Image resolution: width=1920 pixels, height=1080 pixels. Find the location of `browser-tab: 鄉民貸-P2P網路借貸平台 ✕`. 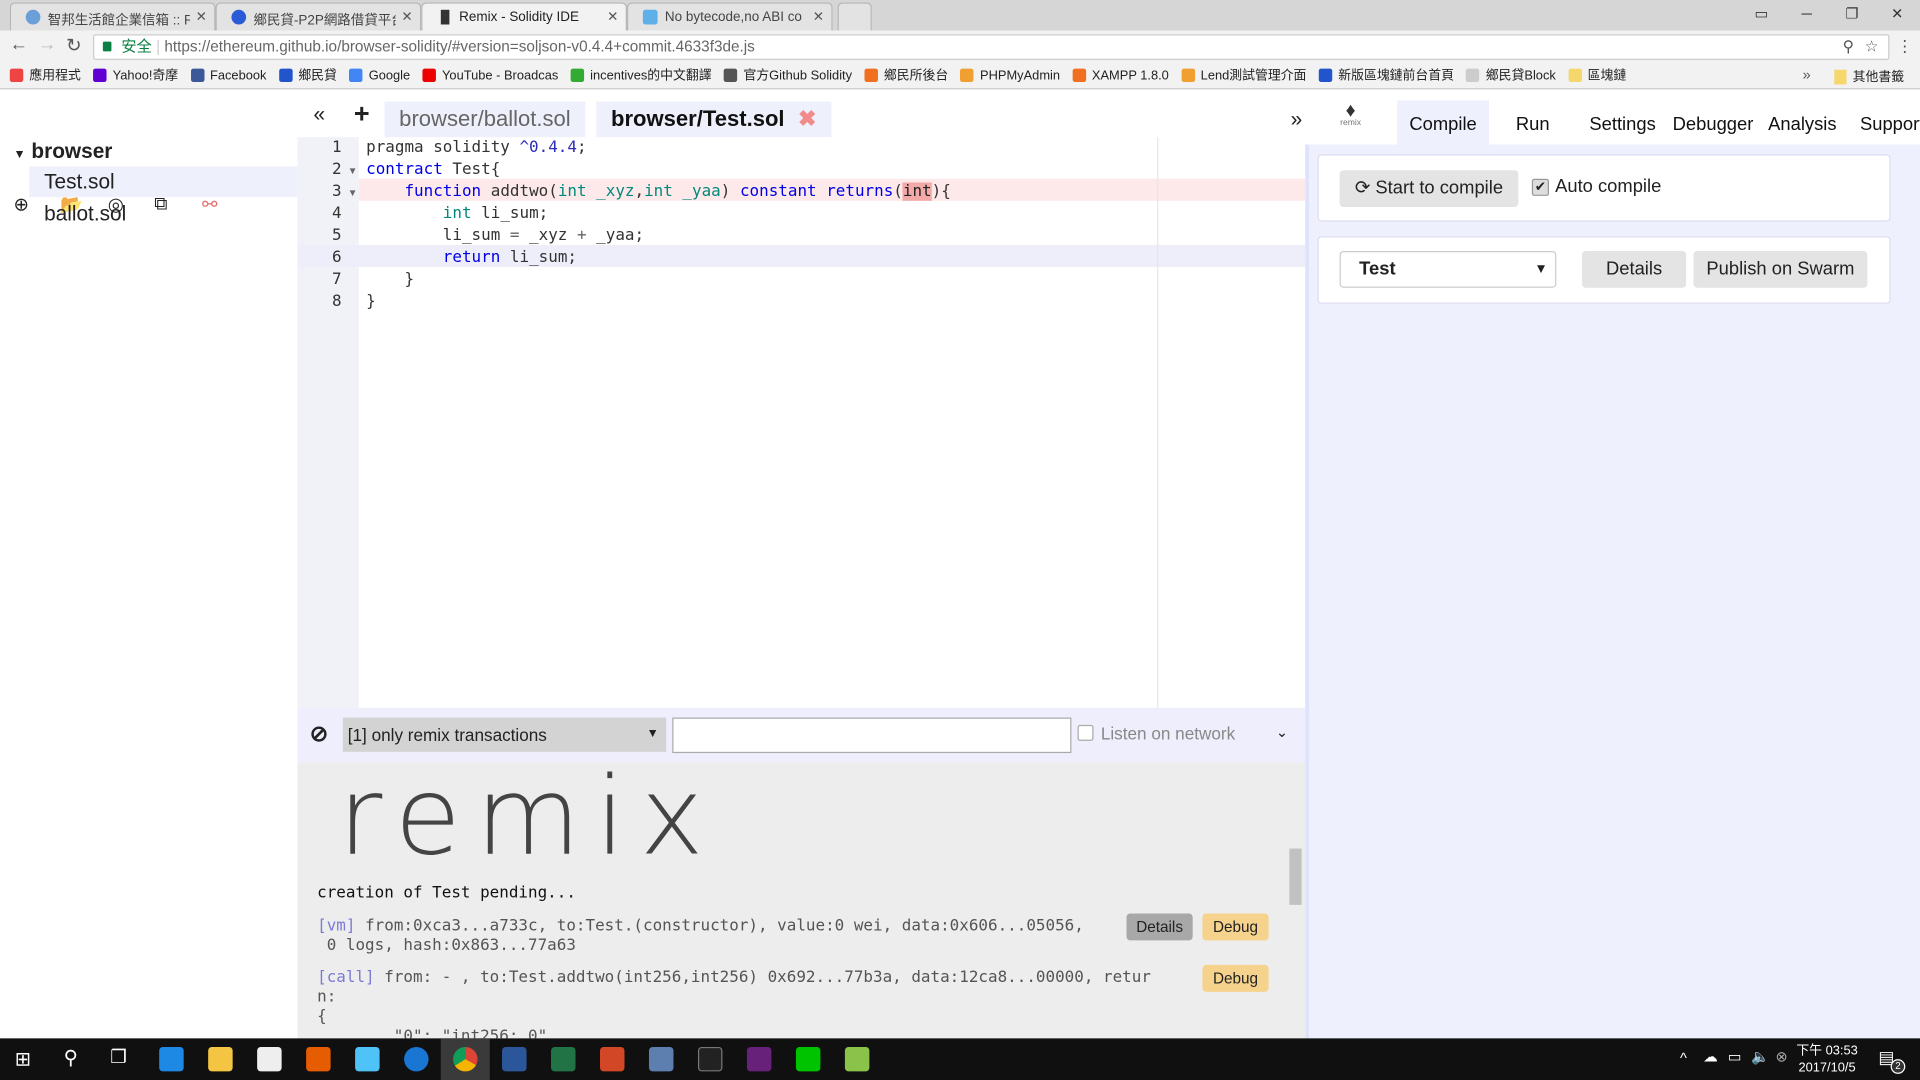

browser-tab: 鄉民貸-P2P網路借貸平台 ✕ is located at coordinates (318, 16).